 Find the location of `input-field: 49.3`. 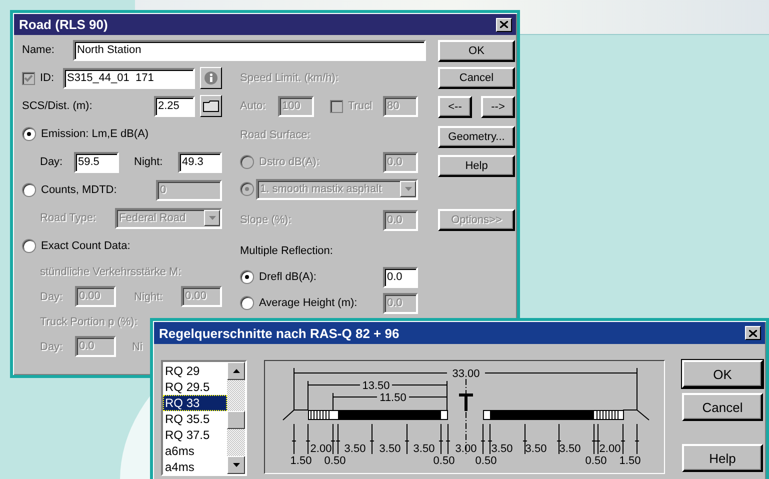

input-field: 49.3 is located at coordinates (200, 162).